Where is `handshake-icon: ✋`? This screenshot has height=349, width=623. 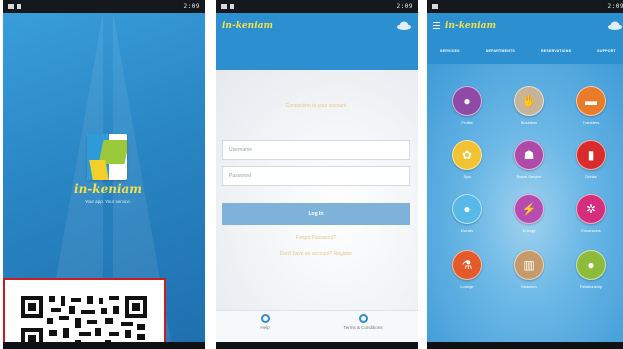
handshake-icon: ✋ is located at coordinates (529, 101).